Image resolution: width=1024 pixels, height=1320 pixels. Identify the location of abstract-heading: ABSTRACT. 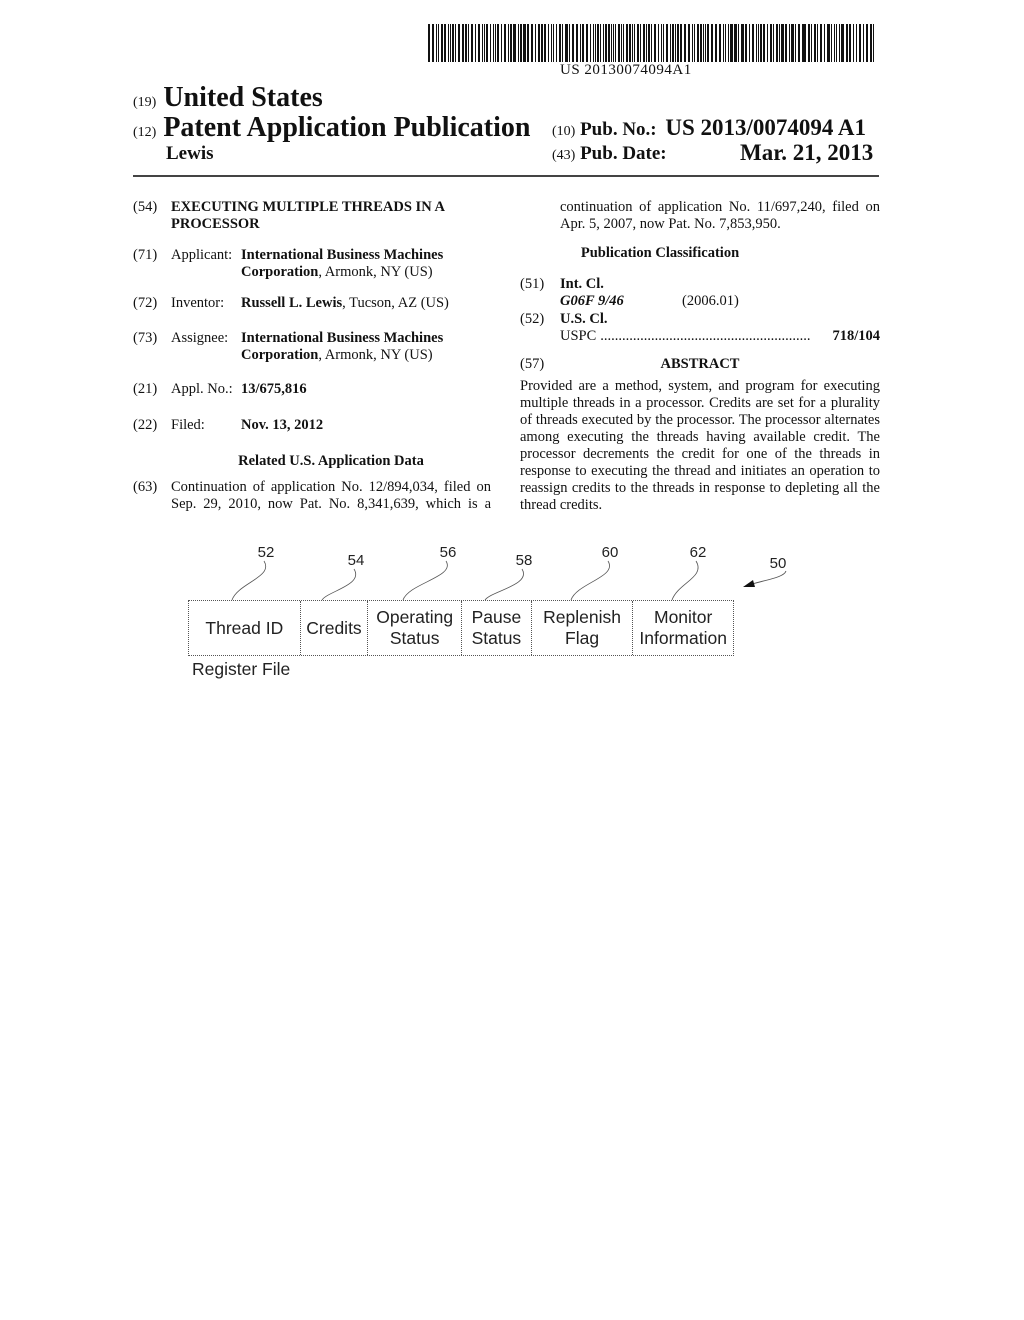
(700, 364).